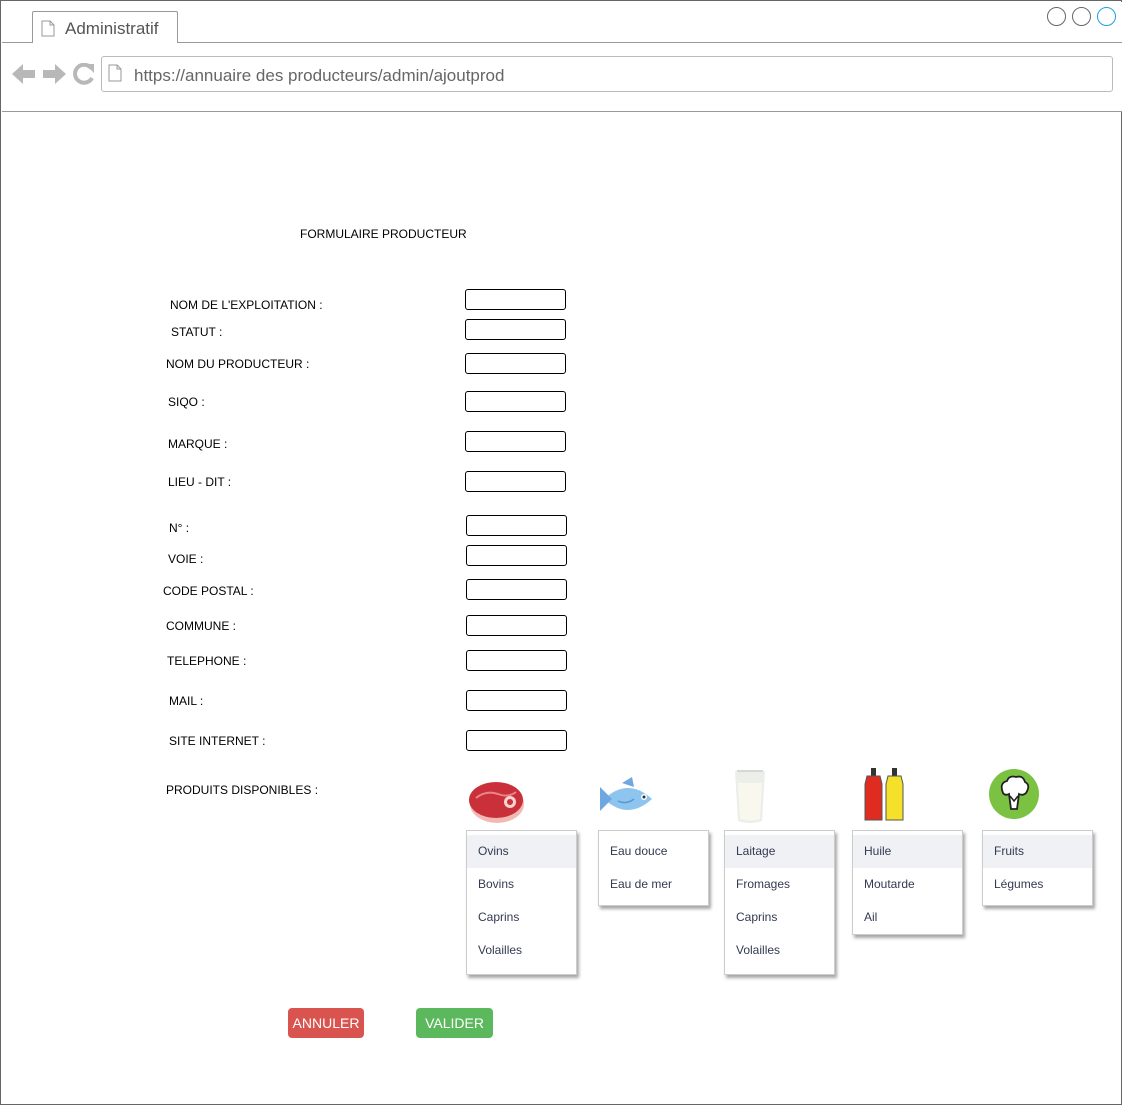 The image size is (1122, 1105). Describe the element at coordinates (516, 625) in the screenshot. I see `commune-input` at that location.